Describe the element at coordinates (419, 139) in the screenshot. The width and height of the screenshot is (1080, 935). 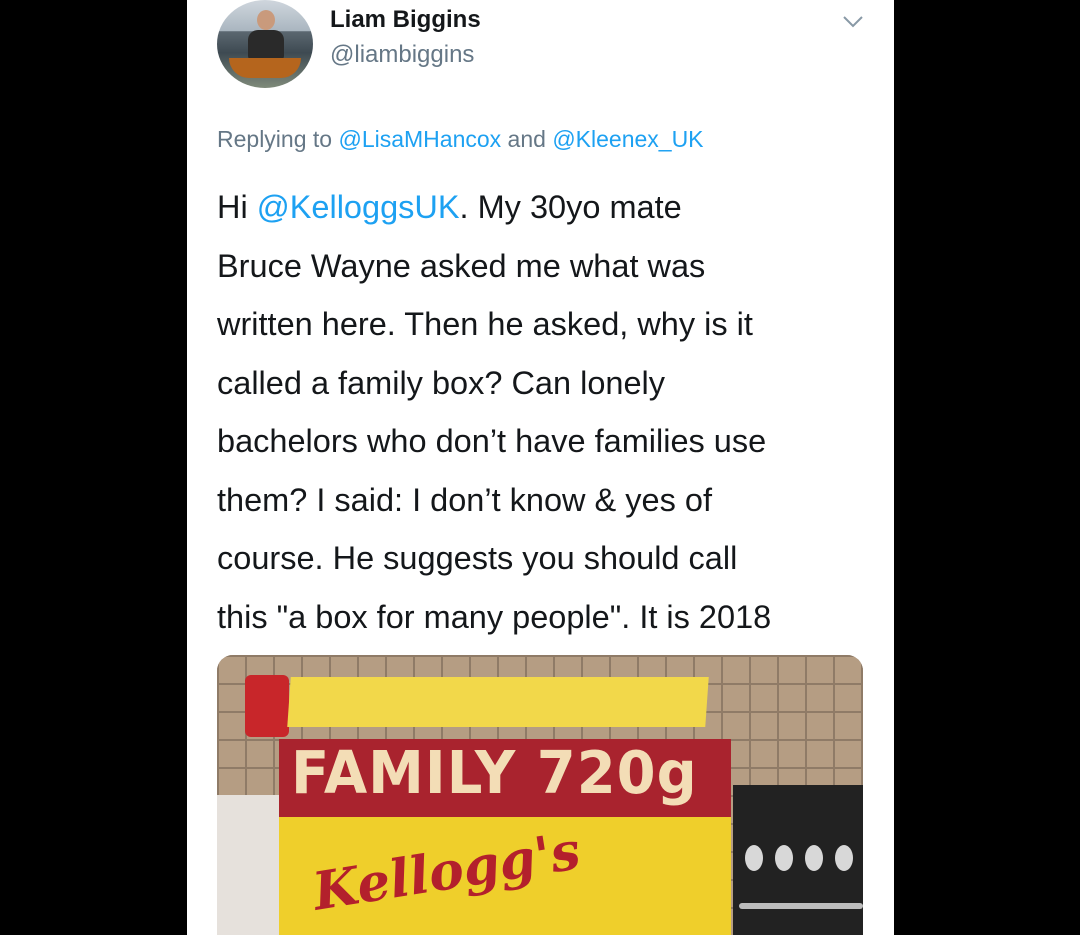
I see `mention-link-lisamhancox: @LisaMHancox` at that location.